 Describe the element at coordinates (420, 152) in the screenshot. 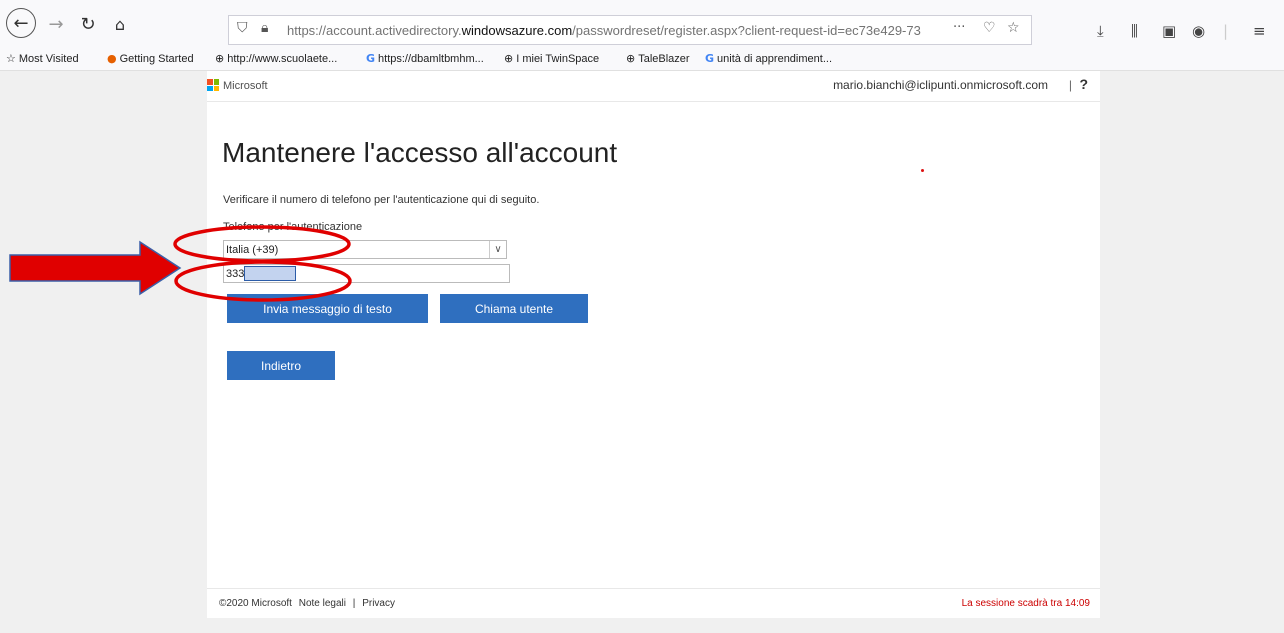

I see `page-title: Mantenere l'accesso all'account` at that location.